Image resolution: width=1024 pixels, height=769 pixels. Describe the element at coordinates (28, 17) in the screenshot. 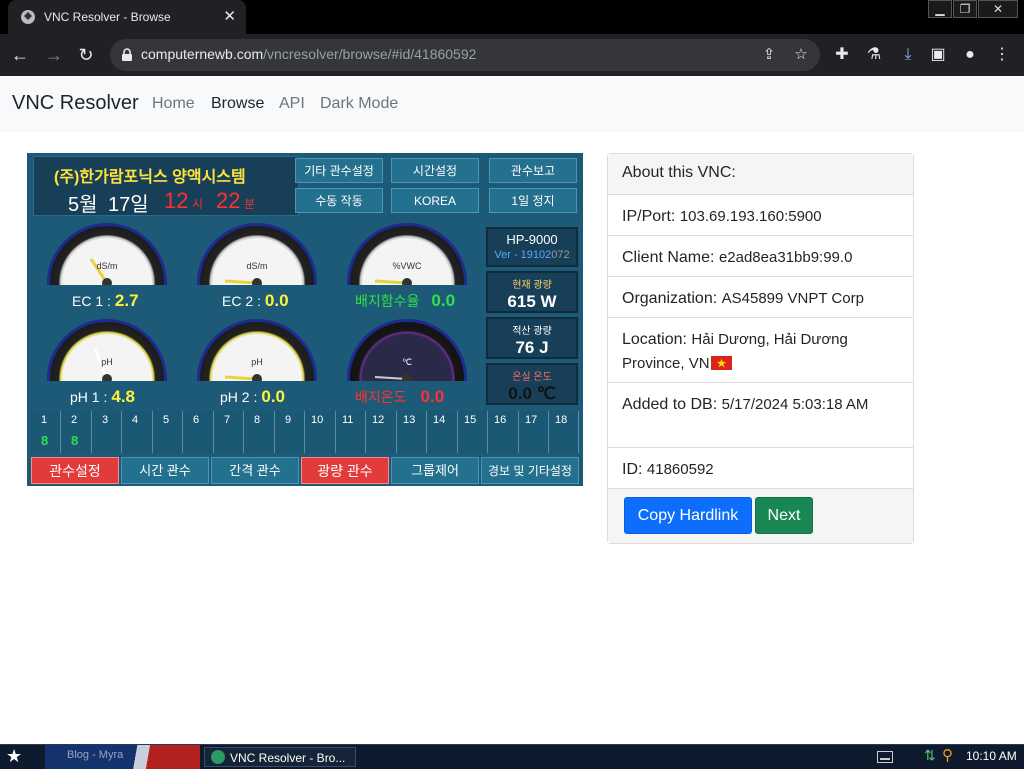

I see `tab-favicon-icon` at that location.